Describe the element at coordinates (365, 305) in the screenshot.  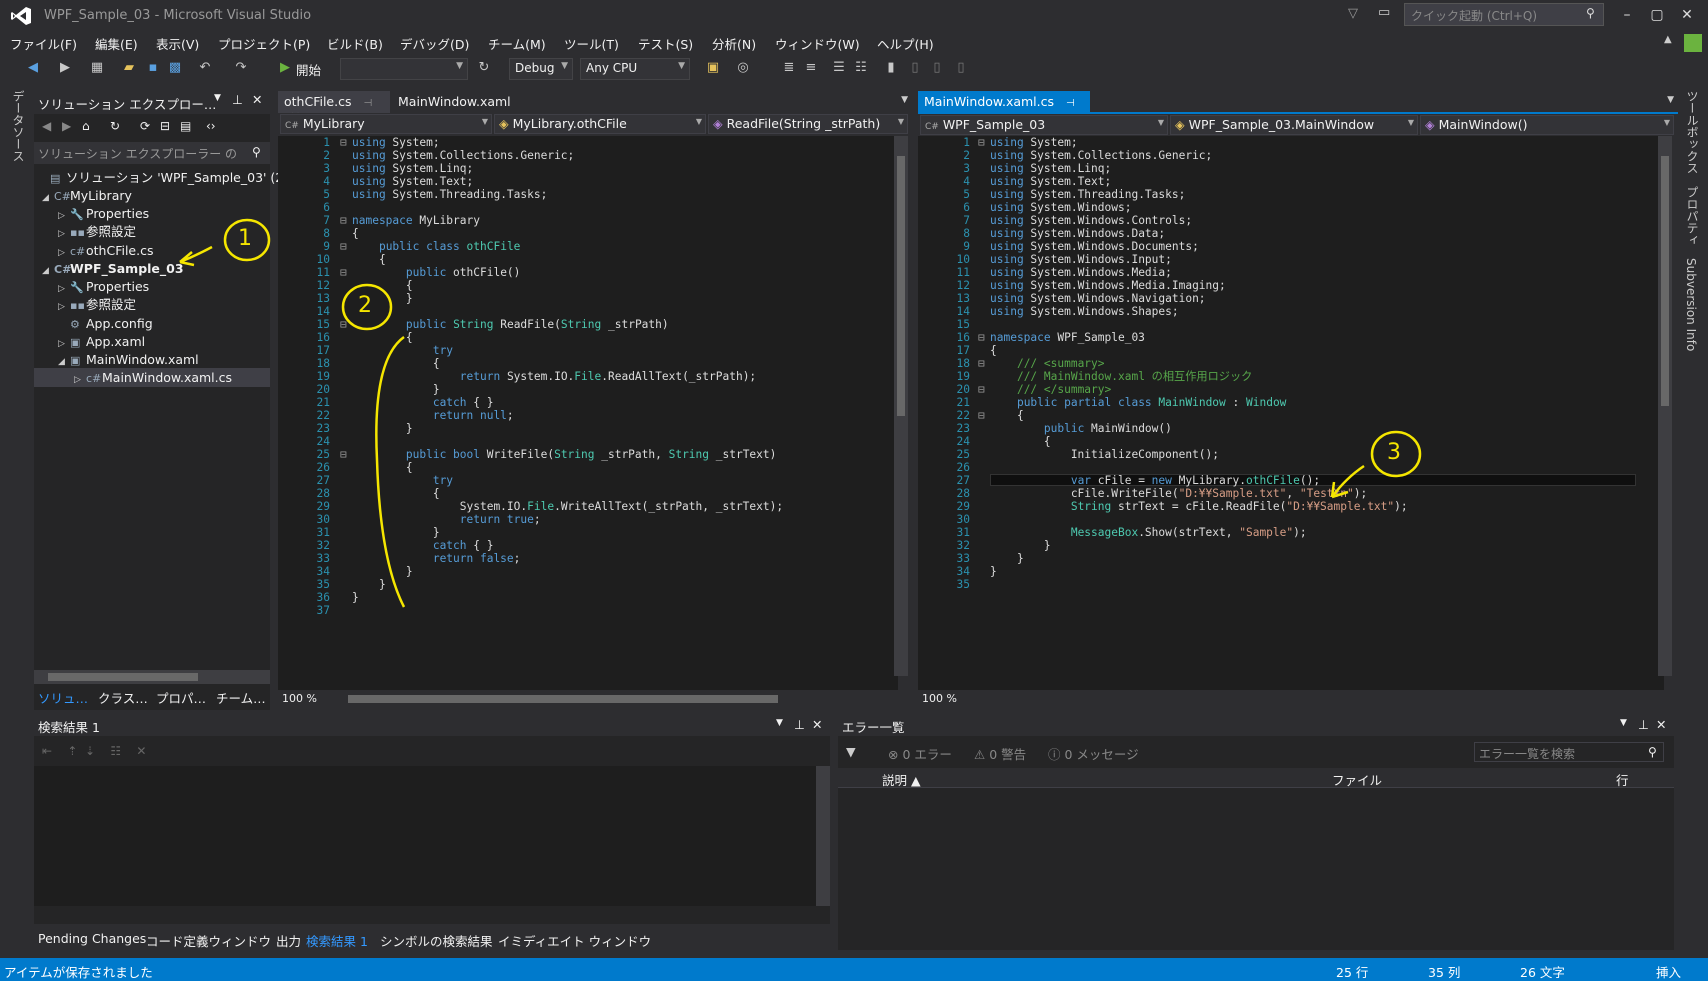
I see `annotation-label-2: 2` at that location.